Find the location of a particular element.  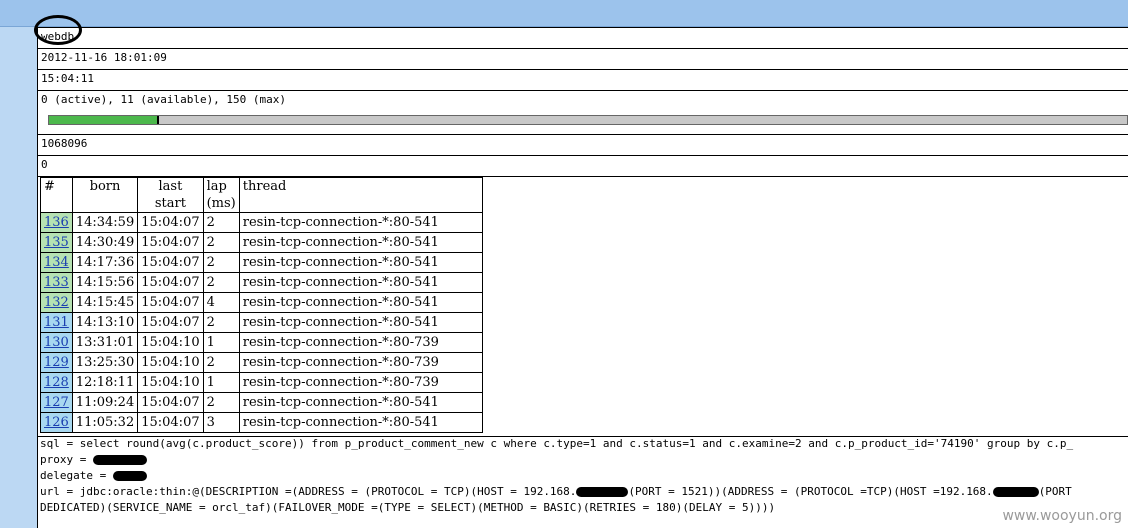

born-time: 13:25:30 is located at coordinates (105, 362).